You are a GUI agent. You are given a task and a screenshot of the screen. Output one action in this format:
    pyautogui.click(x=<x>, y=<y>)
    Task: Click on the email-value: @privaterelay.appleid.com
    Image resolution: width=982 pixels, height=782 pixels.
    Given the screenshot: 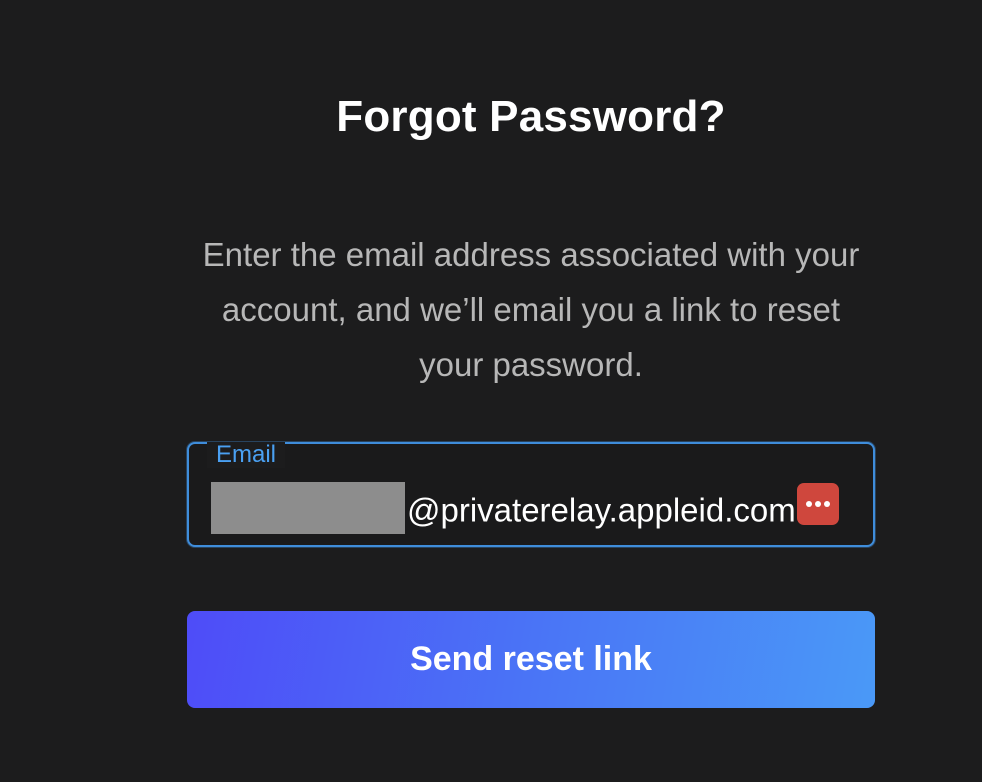 What is the action you would take?
    pyautogui.click(x=601, y=510)
    